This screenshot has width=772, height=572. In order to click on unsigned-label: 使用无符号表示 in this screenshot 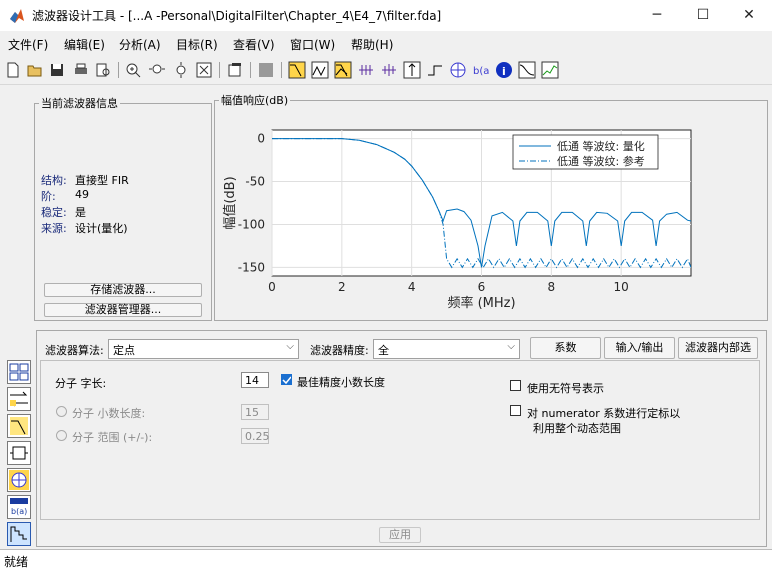, I will do `click(565, 388)`.